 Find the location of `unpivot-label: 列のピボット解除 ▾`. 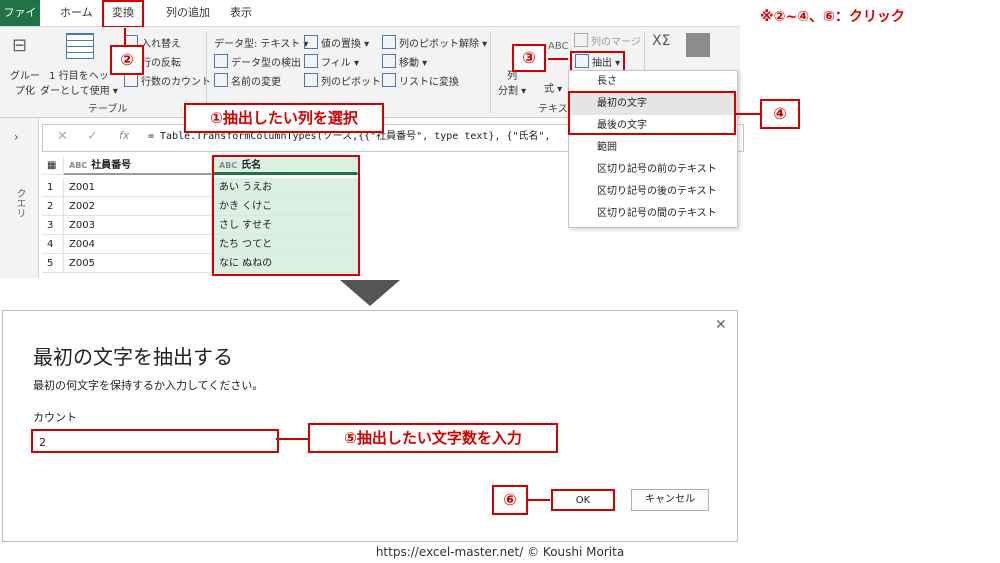

unpivot-label: 列のピボット解除 ▾ is located at coordinates (443, 44).